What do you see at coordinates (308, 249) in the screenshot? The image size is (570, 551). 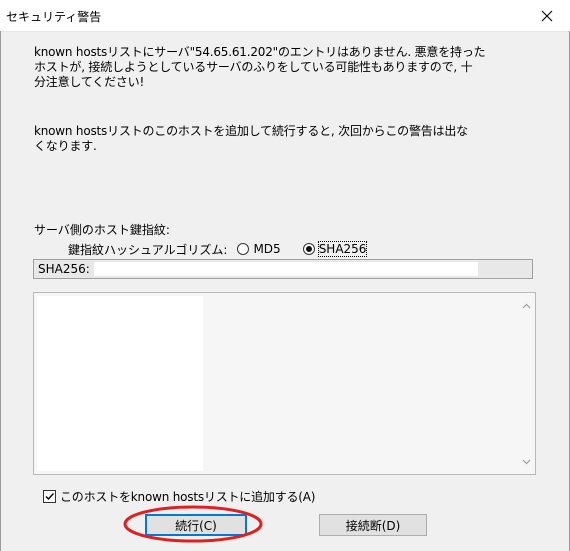 I see `radio-sha256-circle` at bounding box center [308, 249].